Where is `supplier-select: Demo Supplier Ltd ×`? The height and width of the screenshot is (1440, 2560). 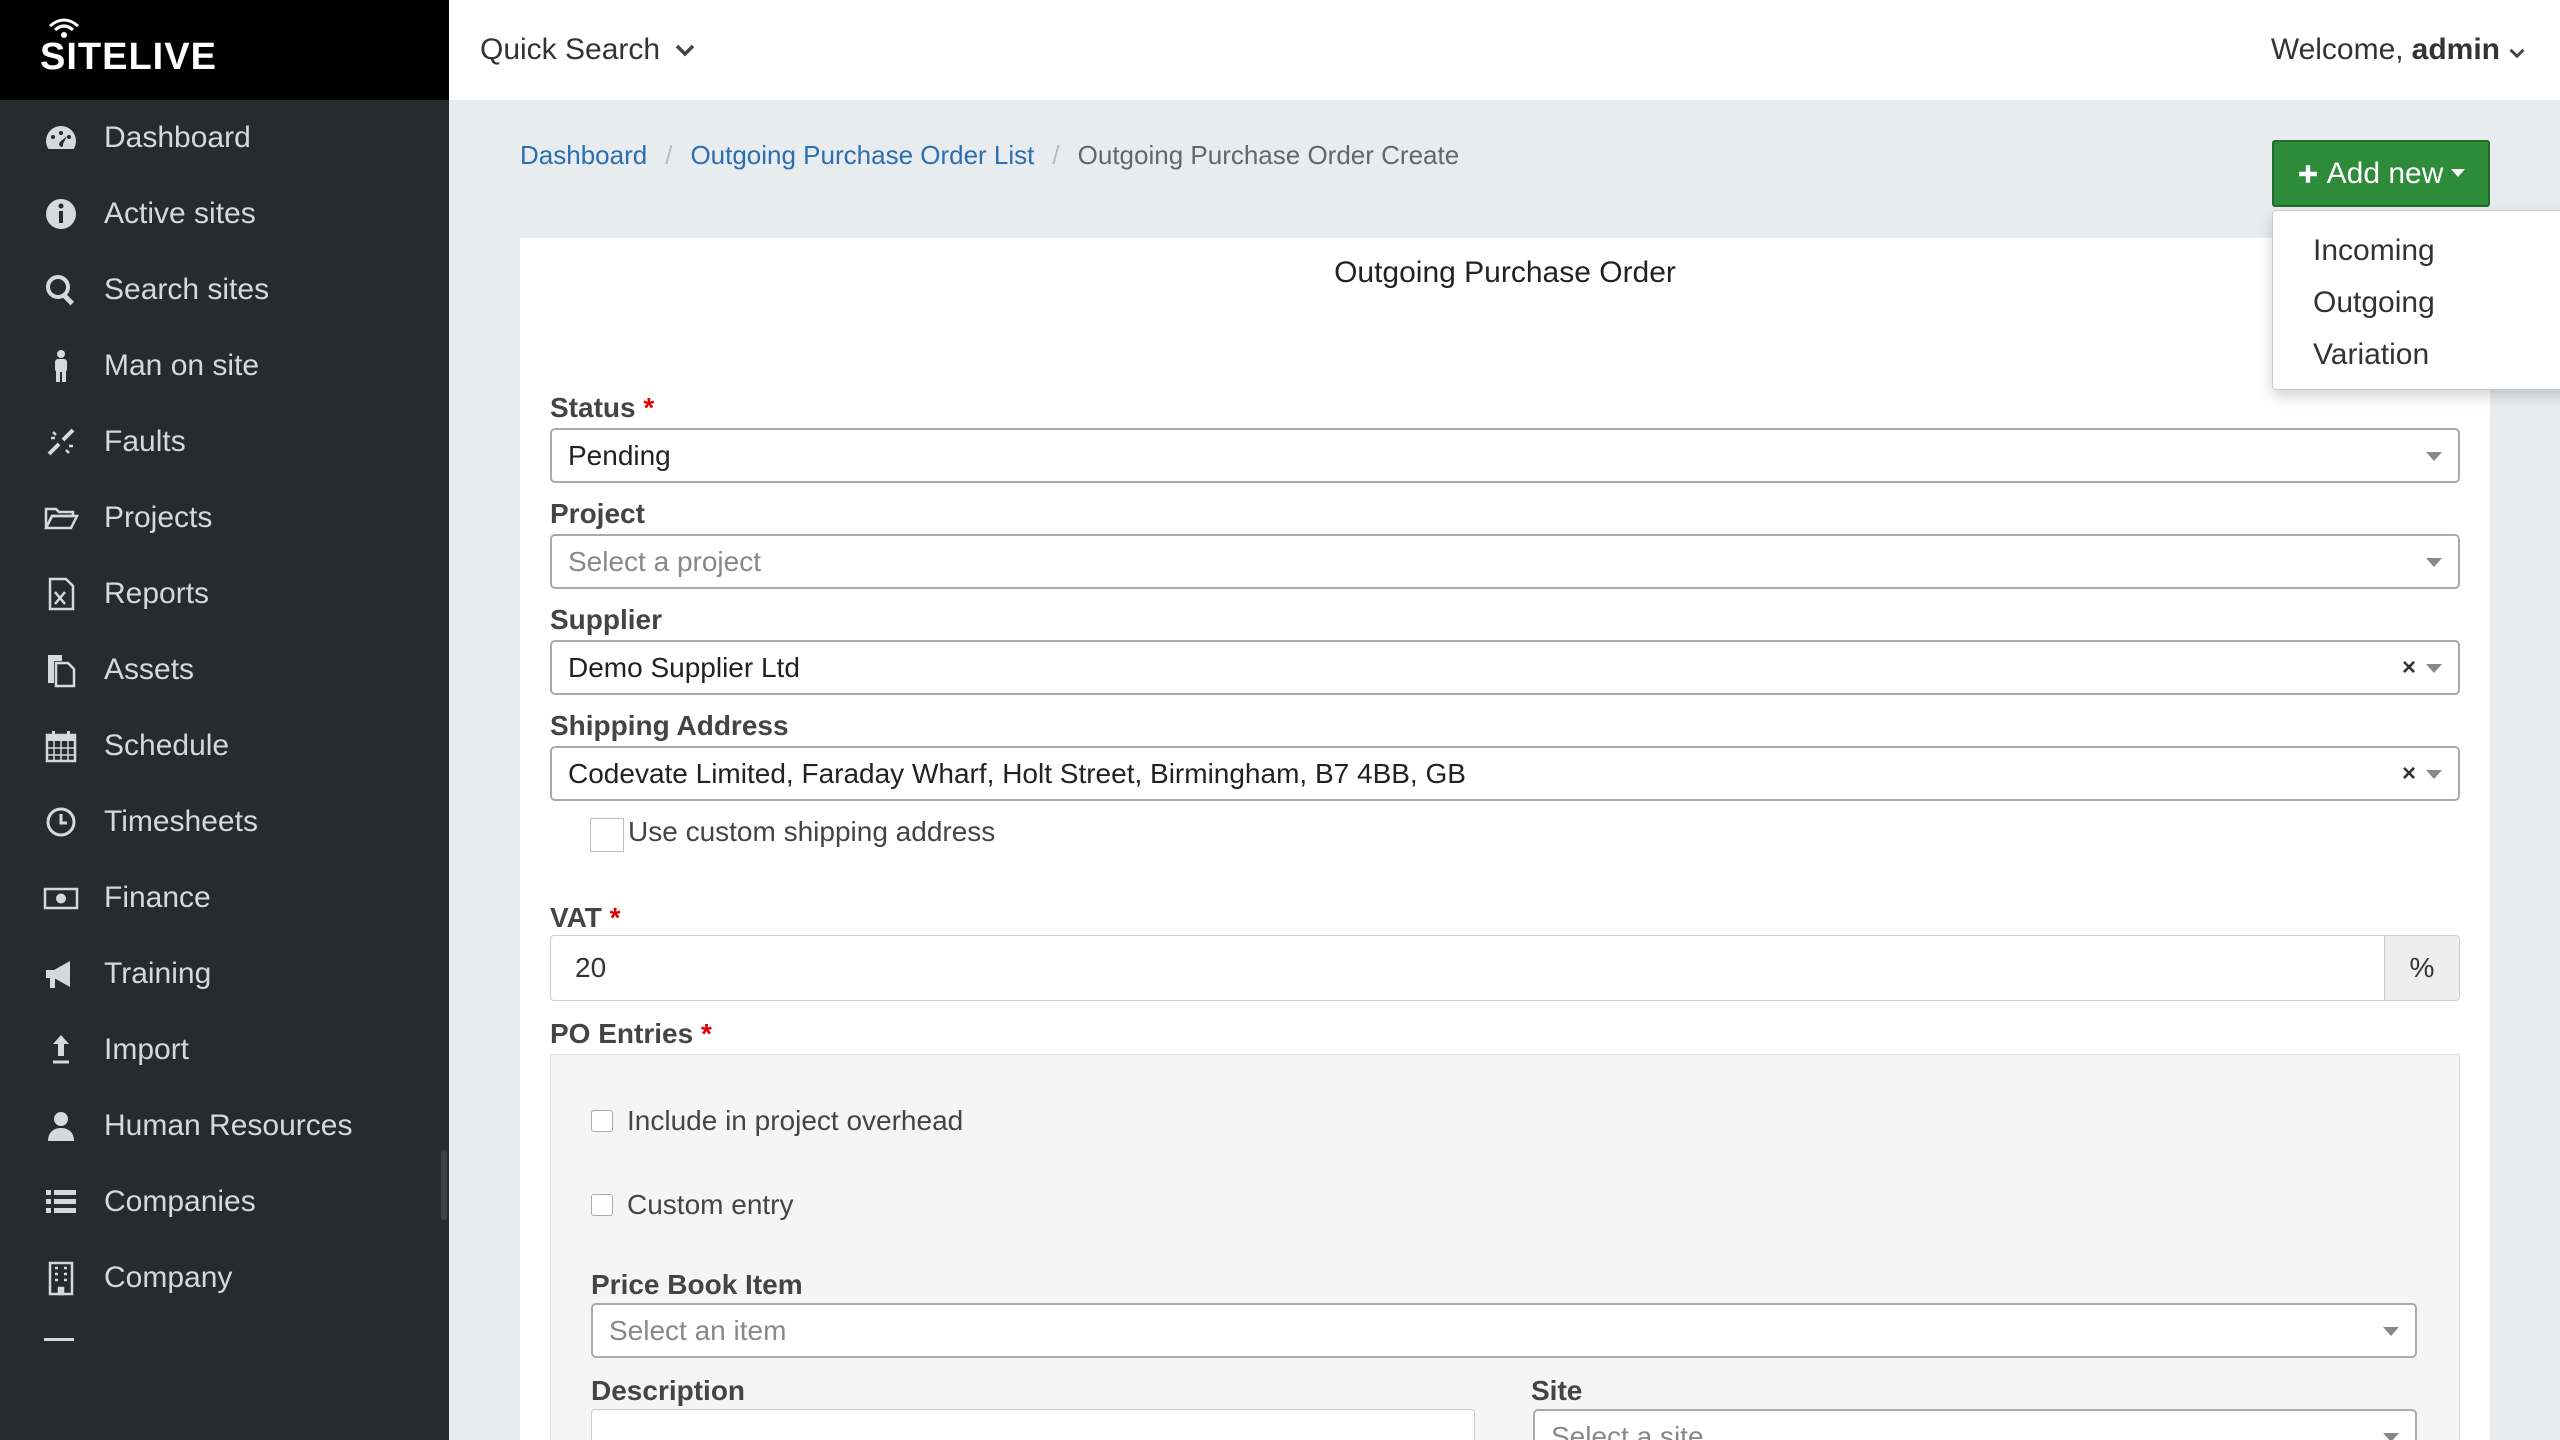
supplier-select: Demo Supplier Ltd × is located at coordinates (1505, 667).